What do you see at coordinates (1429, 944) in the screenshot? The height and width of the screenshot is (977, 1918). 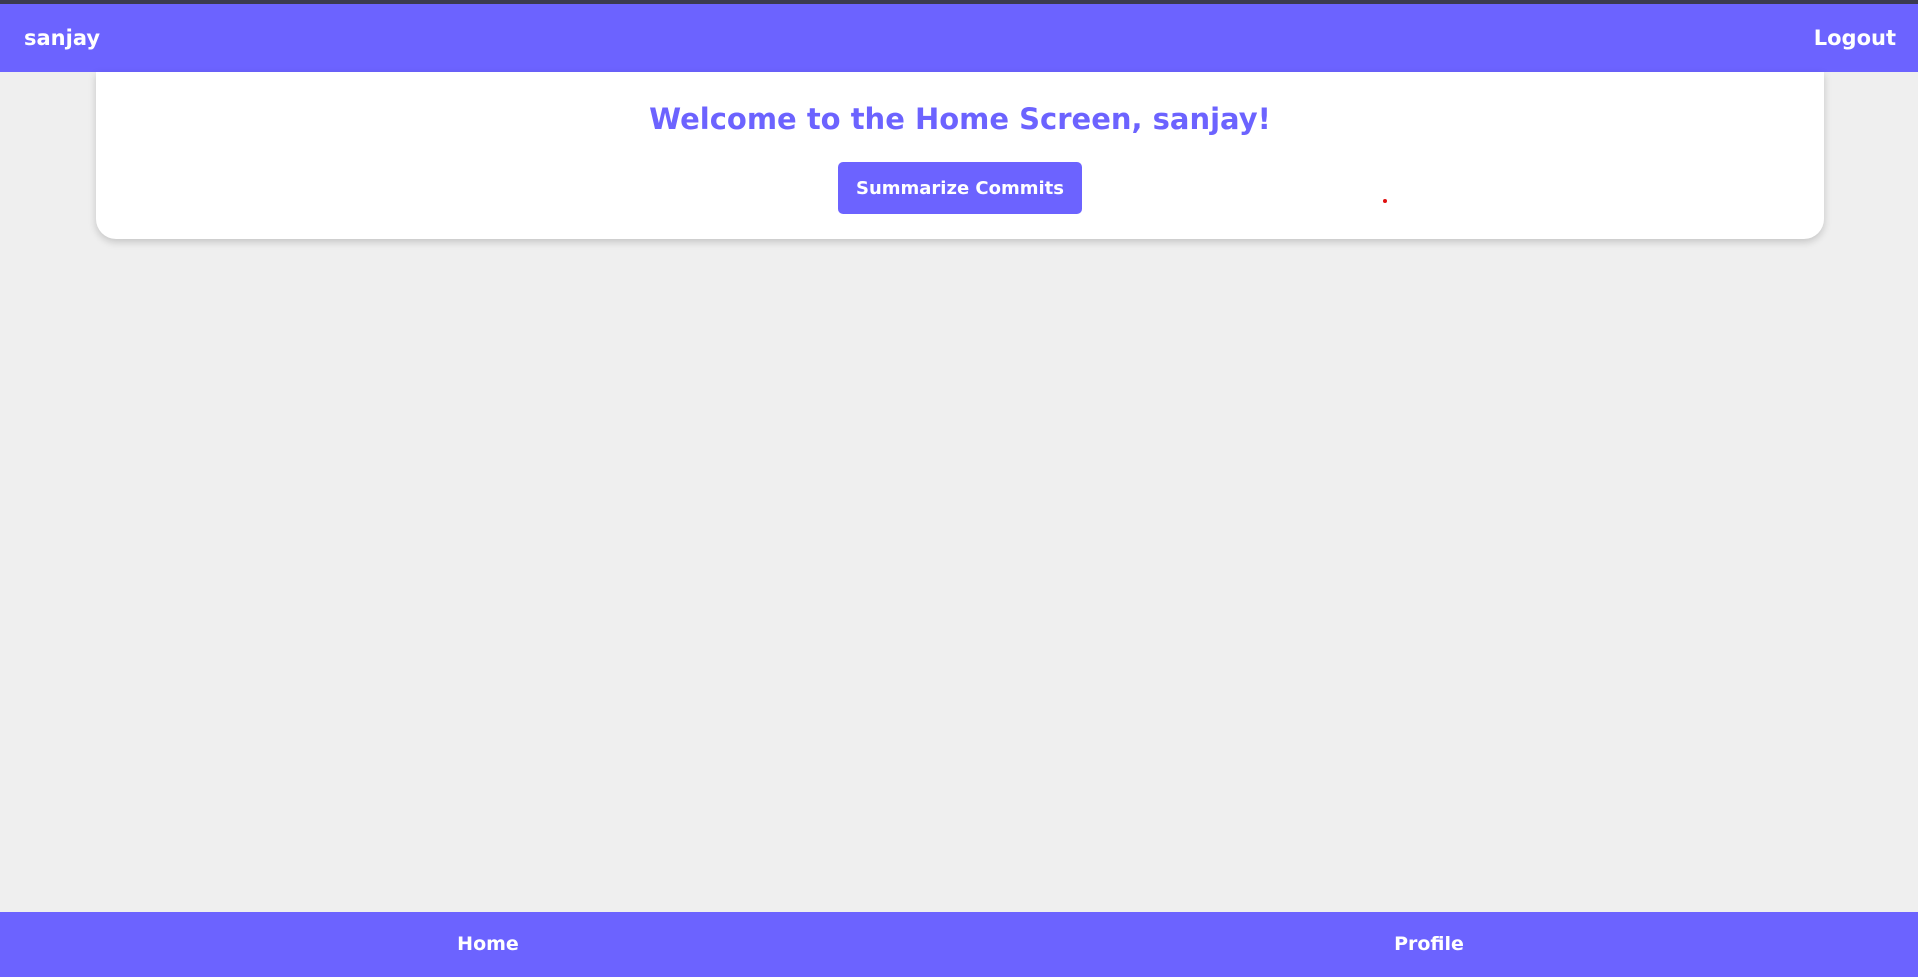 I see `nav-profile: Profile` at bounding box center [1429, 944].